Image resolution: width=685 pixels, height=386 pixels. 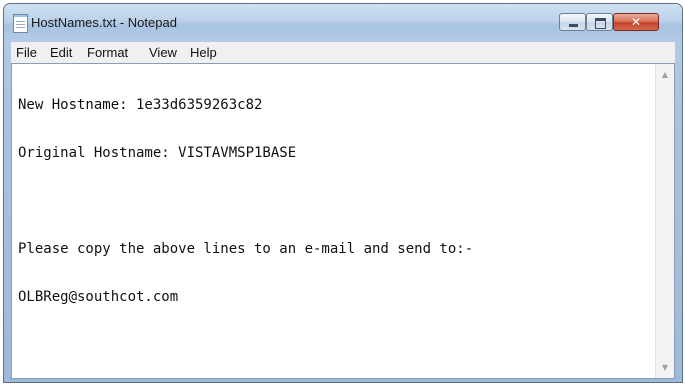 I want to click on menu-help: Help, so click(x=203, y=52).